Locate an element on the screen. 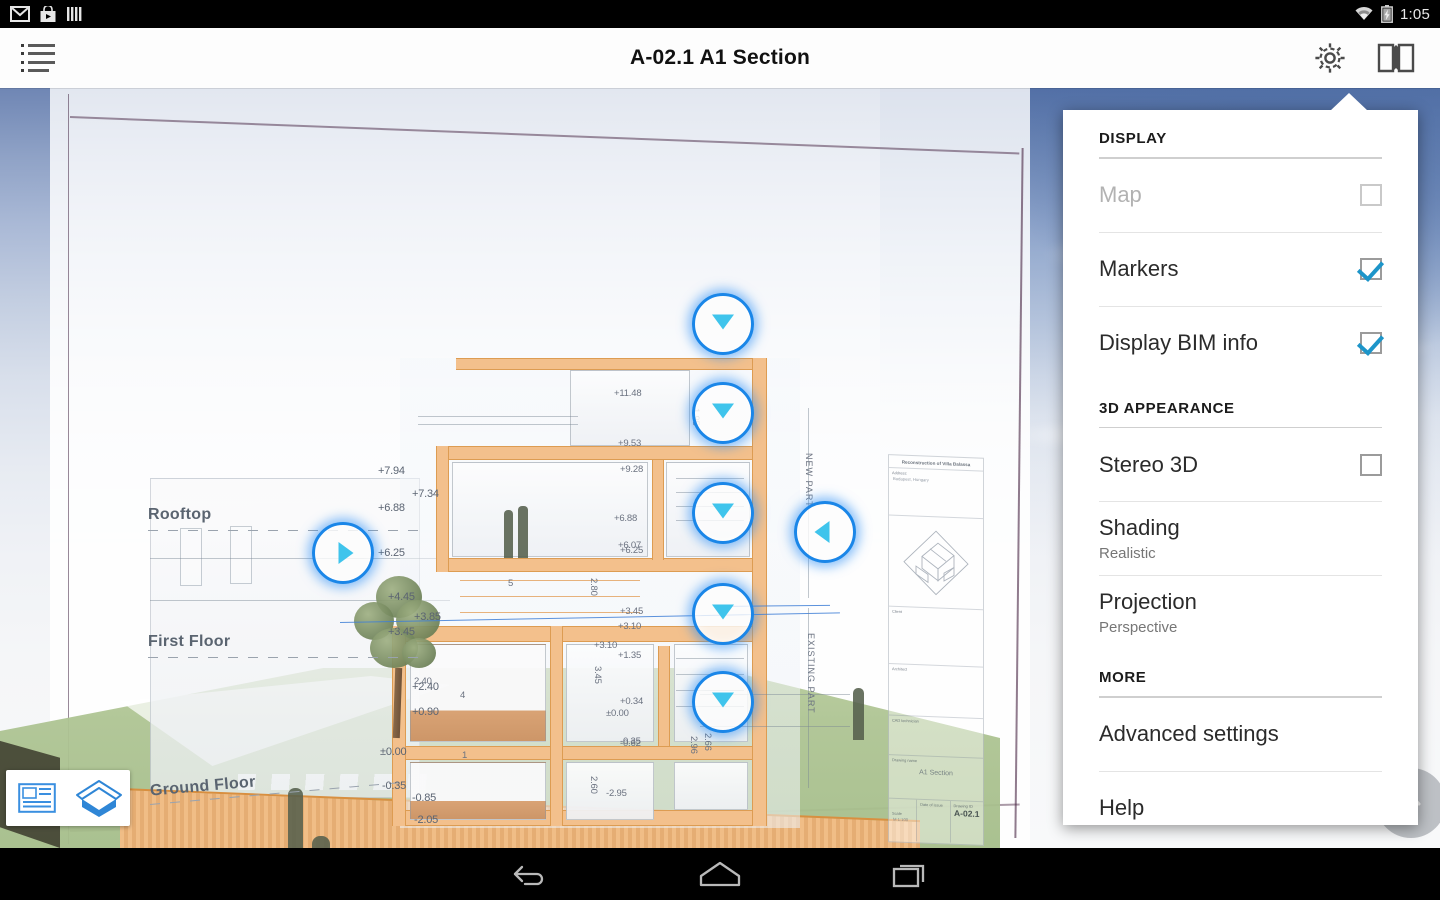 The height and width of the screenshot is (900, 1440). dimension-label: 2.66 is located at coordinates (707, 742).